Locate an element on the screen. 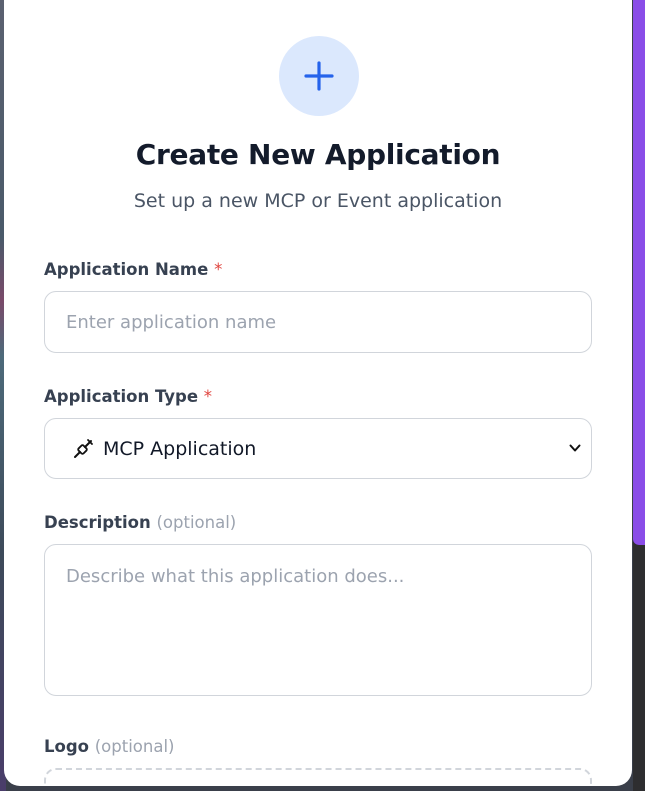 The image size is (645, 791). application-type-label-text: Application Type is located at coordinates (121, 396).